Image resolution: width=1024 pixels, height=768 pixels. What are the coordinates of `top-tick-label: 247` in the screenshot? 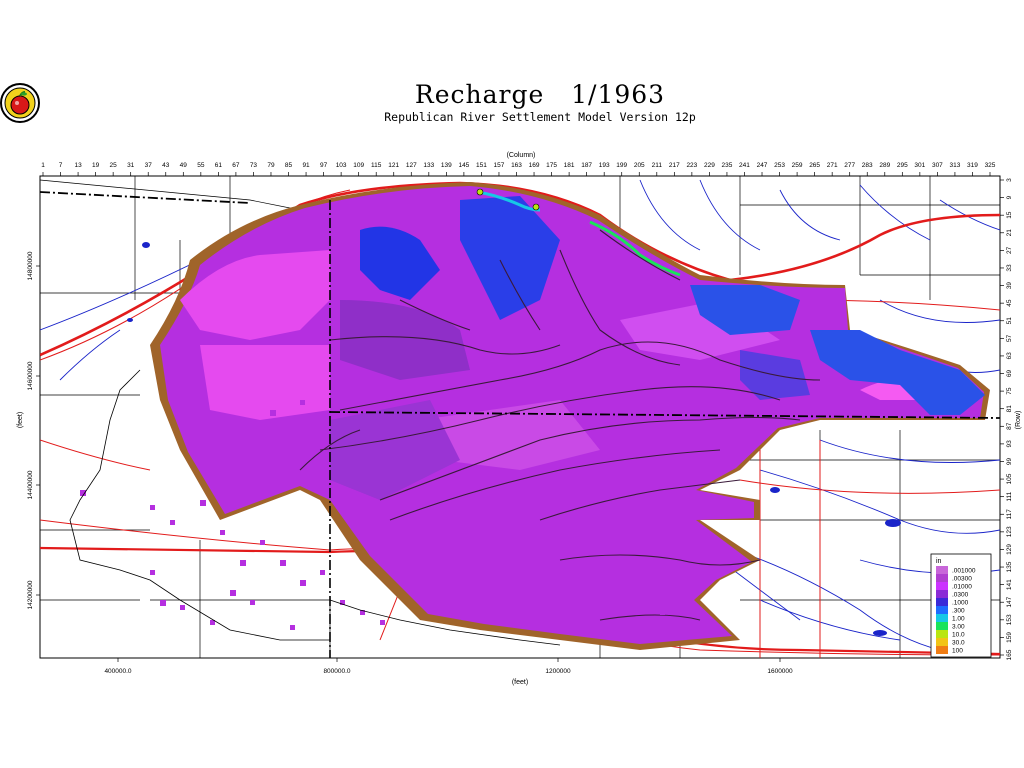 It's located at (762, 165).